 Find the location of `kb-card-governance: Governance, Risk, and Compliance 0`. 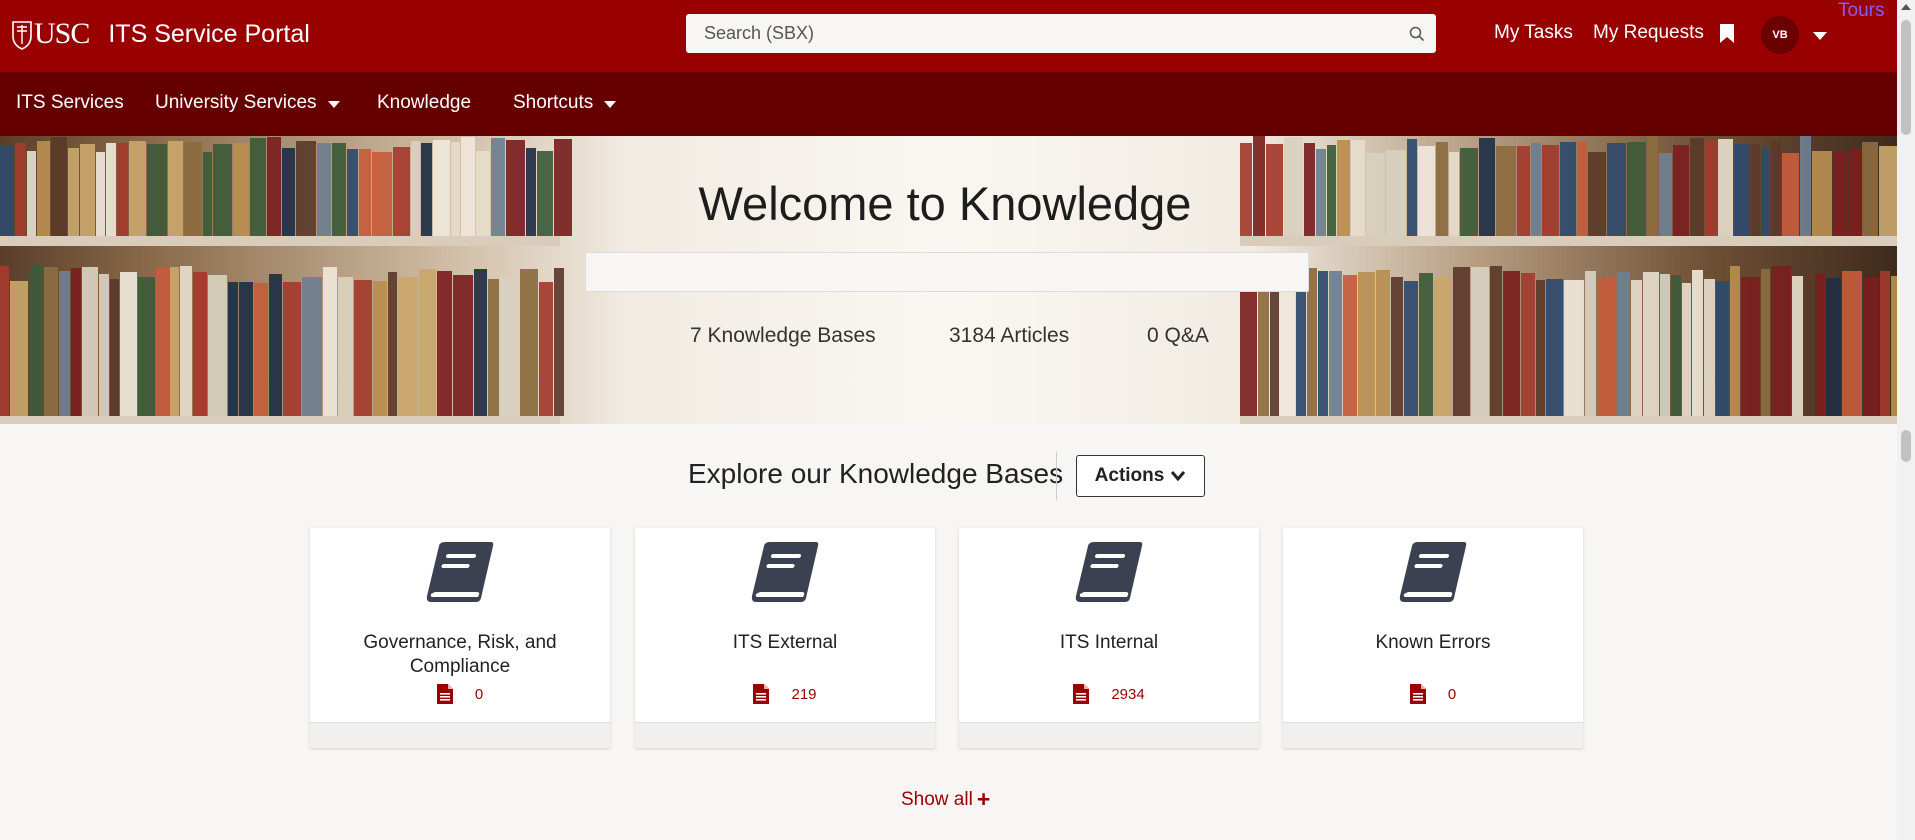

kb-card-governance: Governance, Risk, and Compliance 0 is located at coordinates (460, 638).